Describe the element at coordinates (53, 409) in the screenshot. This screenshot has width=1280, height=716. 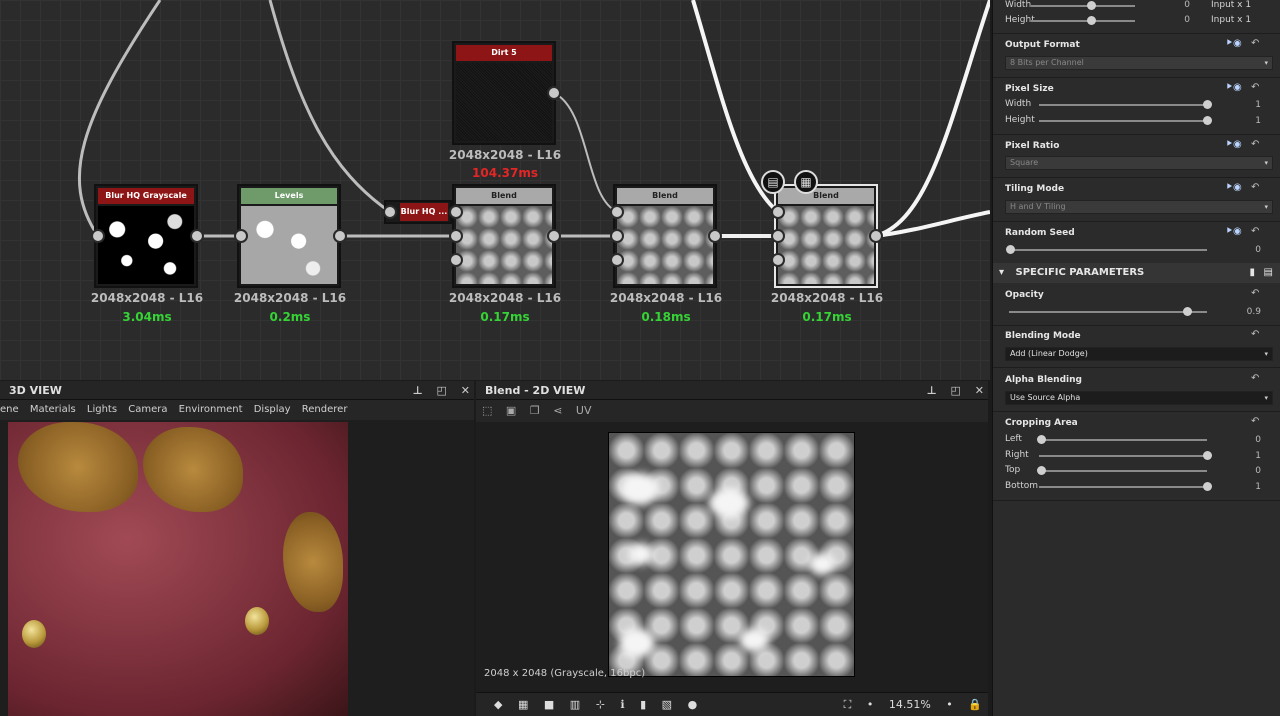
I see `menu-materials: Materials` at that location.